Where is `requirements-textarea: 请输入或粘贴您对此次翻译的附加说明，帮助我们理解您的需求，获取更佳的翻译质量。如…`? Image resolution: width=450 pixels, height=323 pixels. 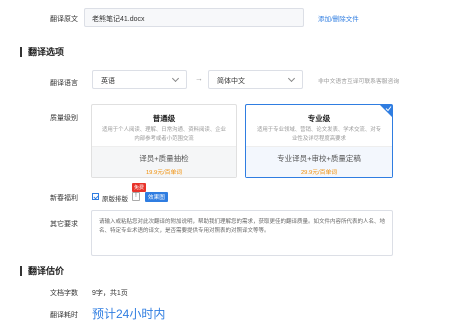 requirements-textarea: 请输入或粘贴您对此次翻译的附加说明，帮助我们理解您的需求，获取更佳的翻译质量。如… is located at coordinates (242, 233).